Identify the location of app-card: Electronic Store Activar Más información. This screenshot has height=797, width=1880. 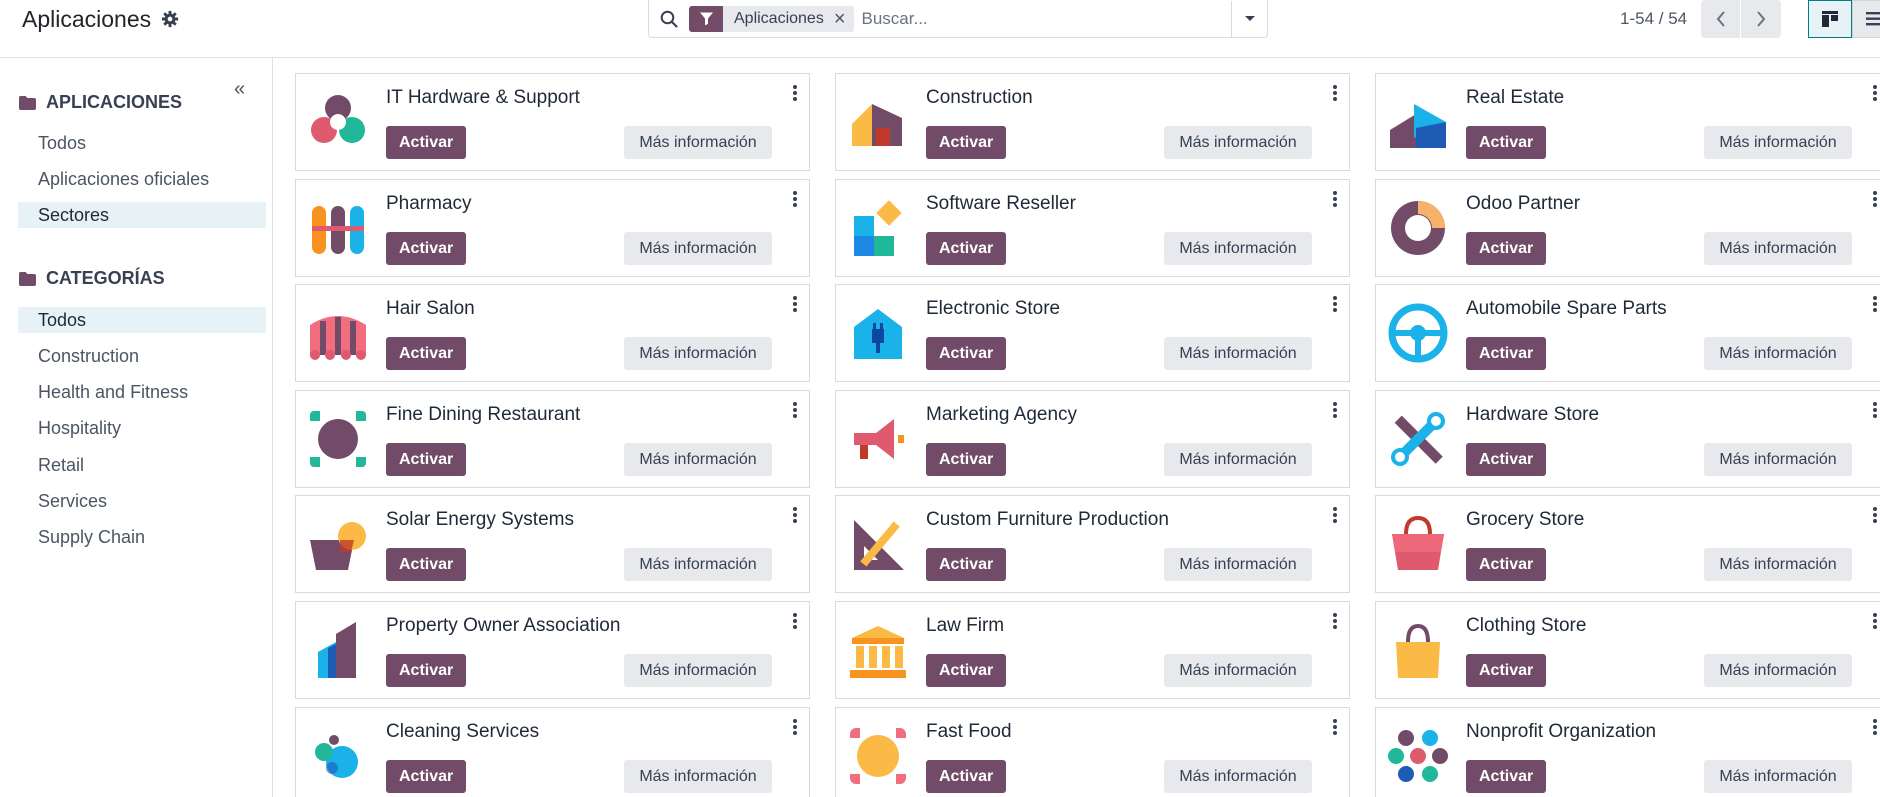
(1092, 333).